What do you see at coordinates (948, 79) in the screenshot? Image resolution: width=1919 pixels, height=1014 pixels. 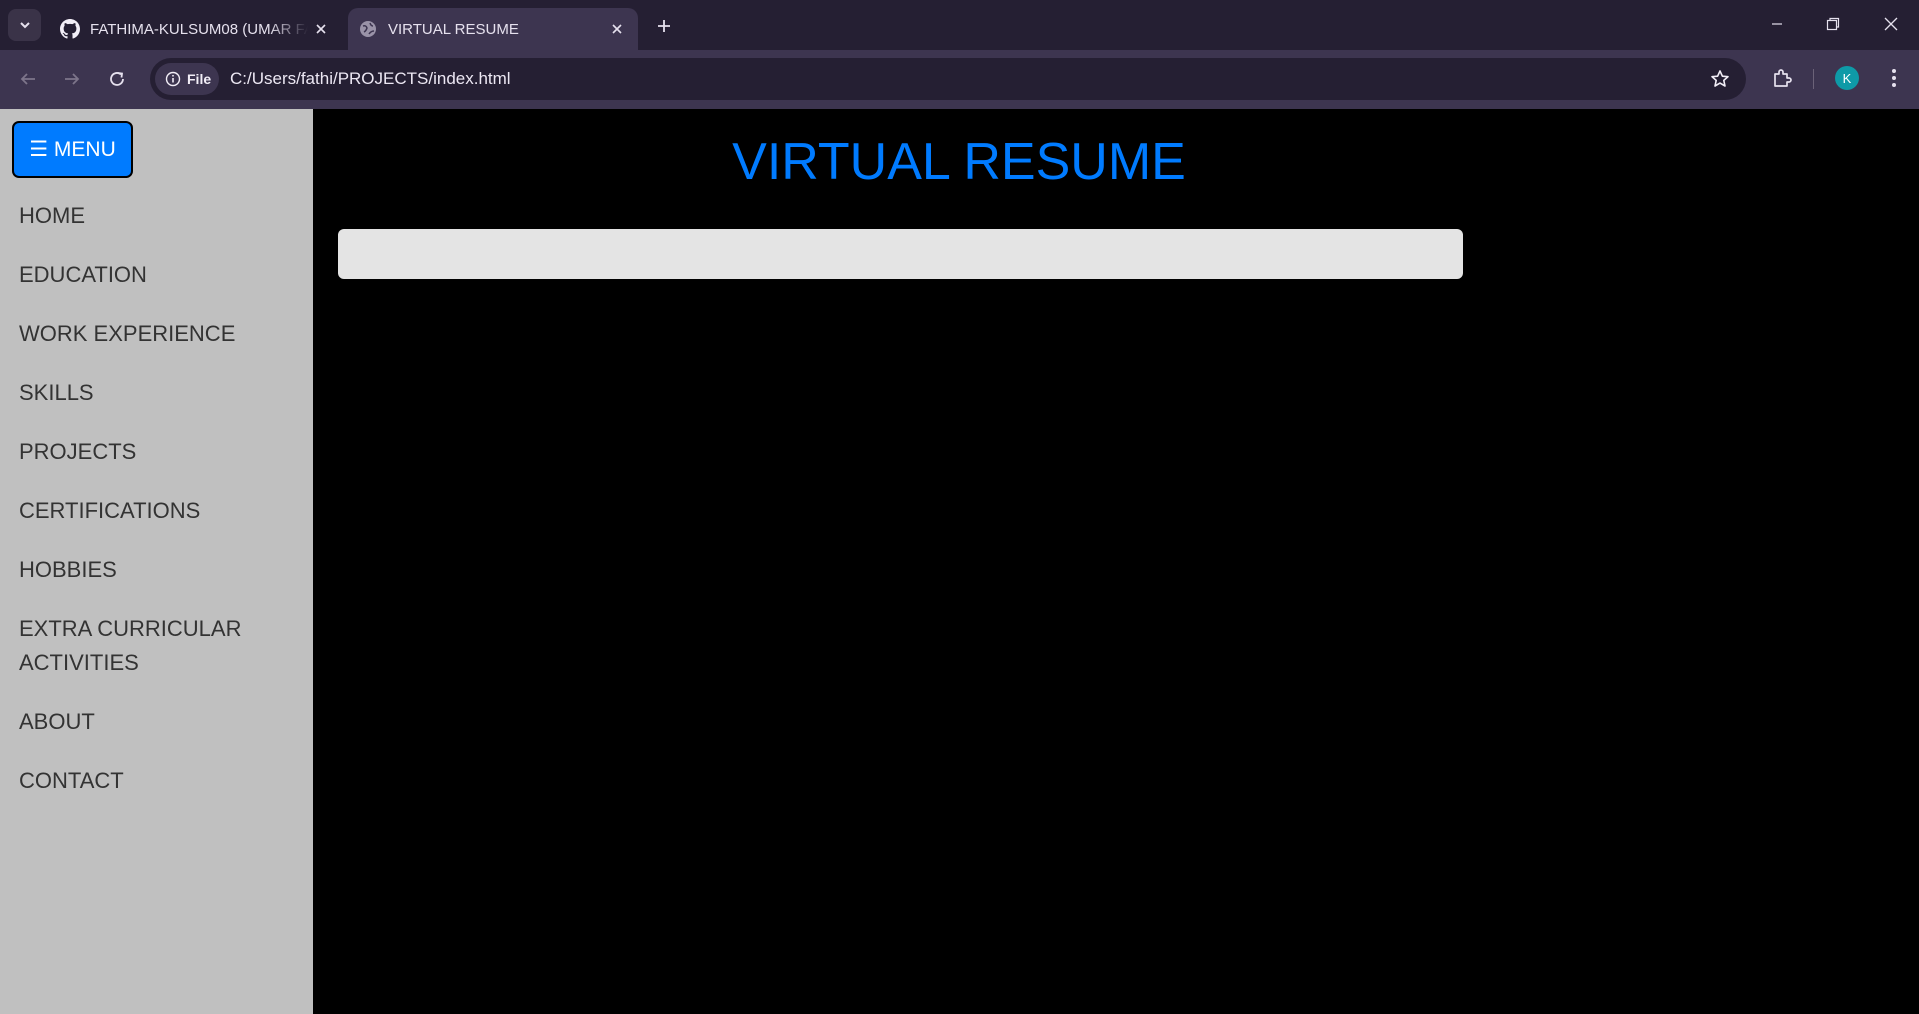 I see `address-bar: File C:/Users/fathi/PROJECTS/index.html` at bounding box center [948, 79].